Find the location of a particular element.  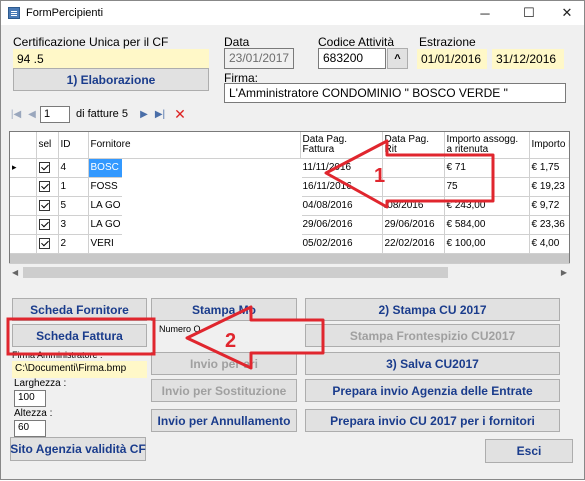

annotation-number-2: 2 is located at coordinates (230, 341).